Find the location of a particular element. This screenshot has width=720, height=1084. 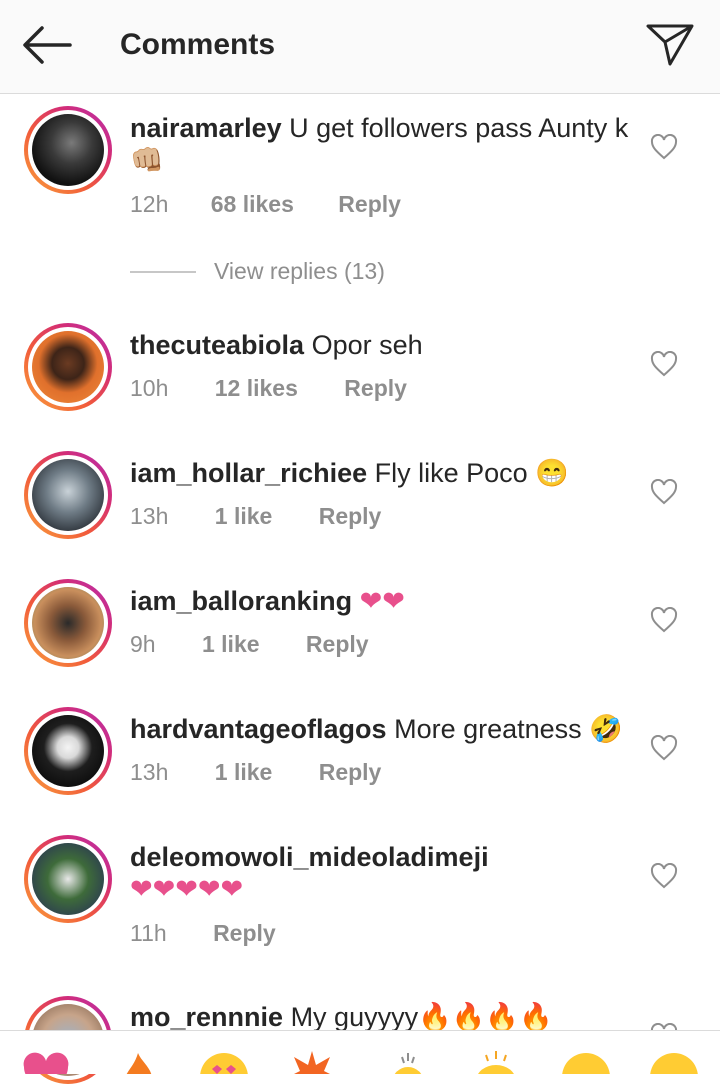

heart-eyes-emoji-button is located at coordinates (224, 1061).